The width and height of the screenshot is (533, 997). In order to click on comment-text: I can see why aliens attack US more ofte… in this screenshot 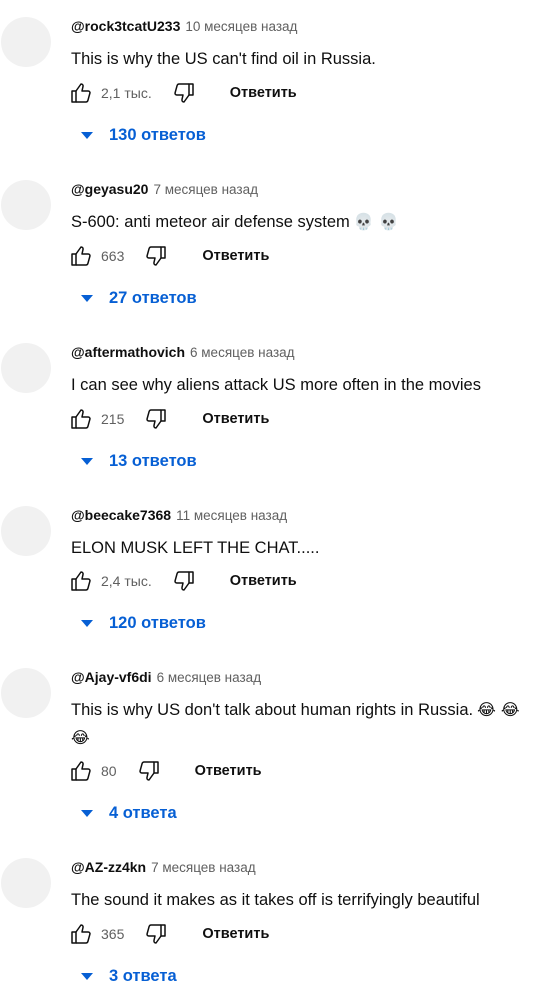, I will do `click(298, 385)`.